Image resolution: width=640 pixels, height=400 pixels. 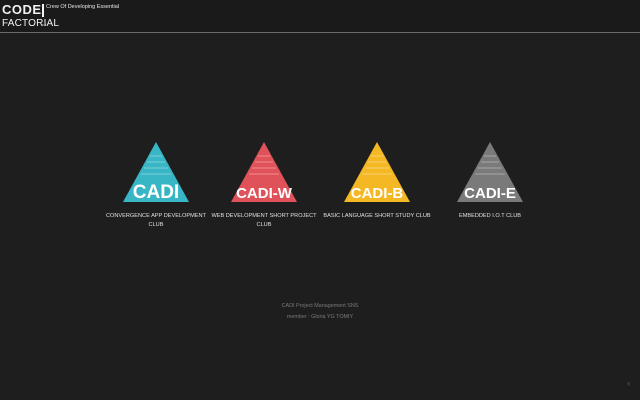 What do you see at coordinates (377, 216) in the screenshot?
I see `club-name: BASIC LANGUAGE SHORT STUDY CLUB` at bounding box center [377, 216].